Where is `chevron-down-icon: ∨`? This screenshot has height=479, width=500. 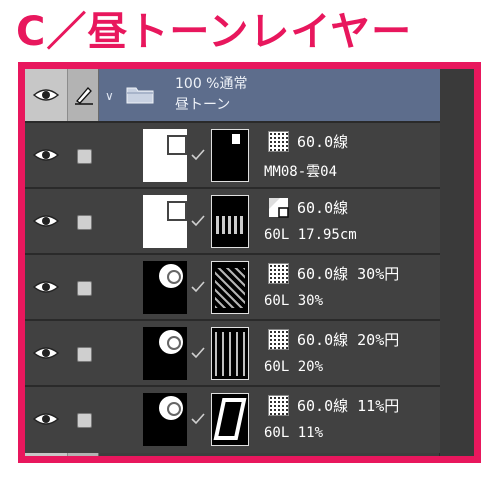 chevron-down-icon: ∨ is located at coordinates (109, 96).